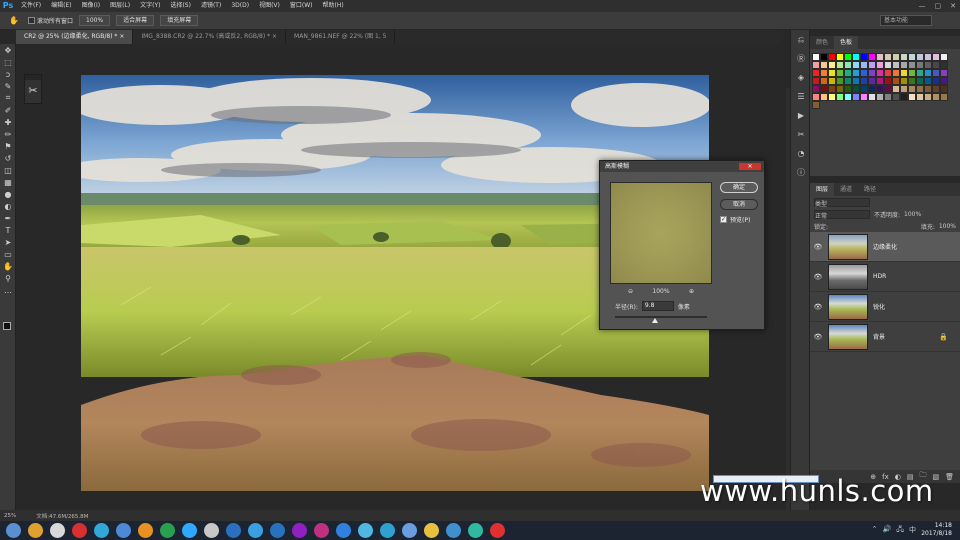 The image size is (960, 540). I want to click on menu-view: 视图(V), so click(269, 6).